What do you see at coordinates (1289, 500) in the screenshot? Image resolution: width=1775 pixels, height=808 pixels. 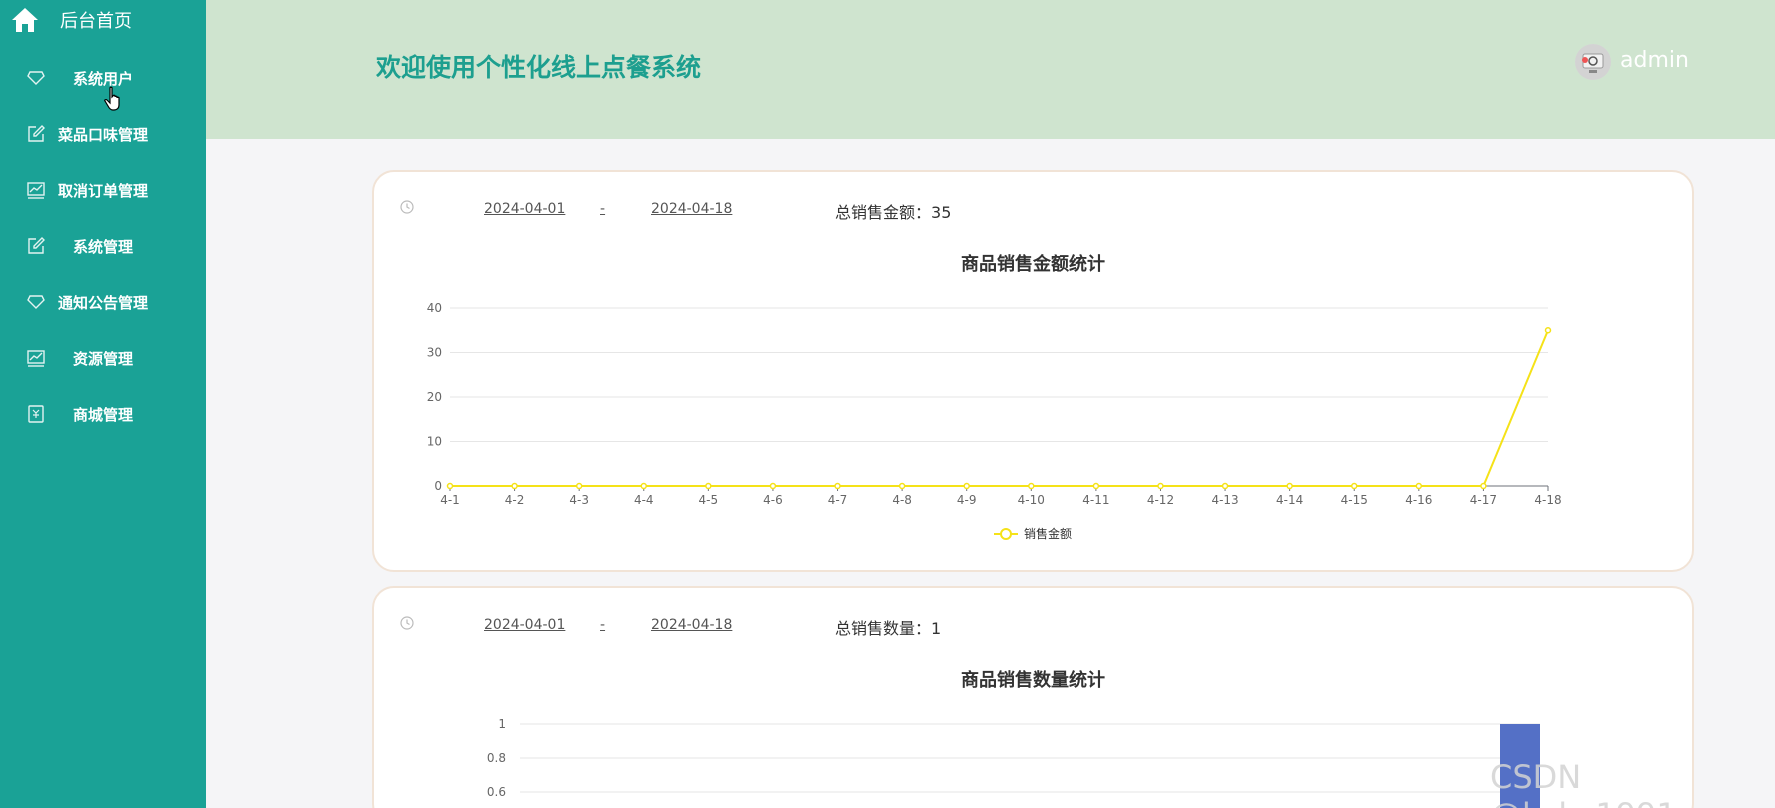 I see `x-tick-label: 4-14` at bounding box center [1289, 500].